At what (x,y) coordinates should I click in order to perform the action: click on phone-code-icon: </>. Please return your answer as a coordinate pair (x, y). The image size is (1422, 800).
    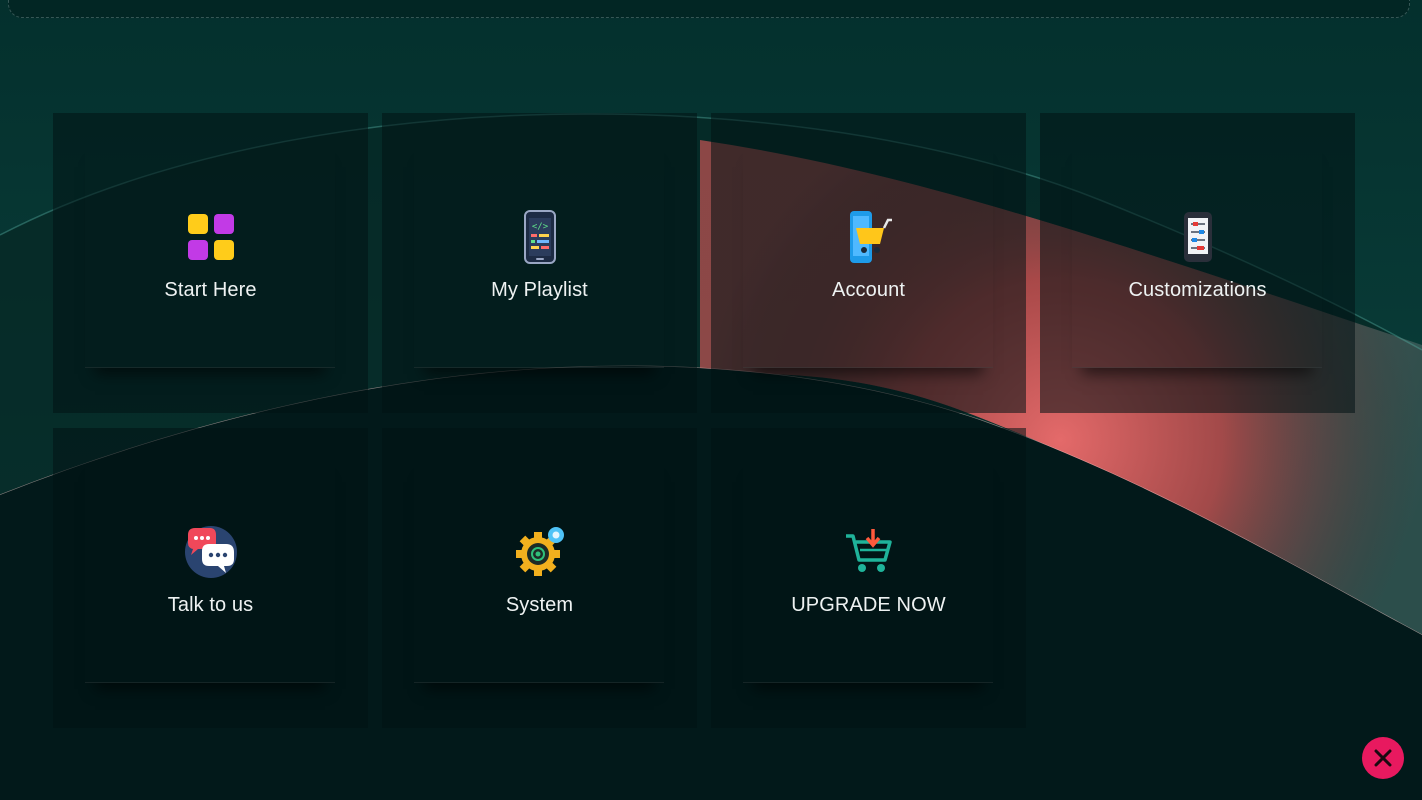
    Looking at the image, I should click on (540, 237).